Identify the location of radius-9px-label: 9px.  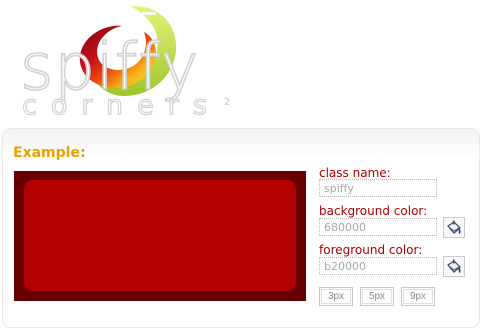
(418, 296).